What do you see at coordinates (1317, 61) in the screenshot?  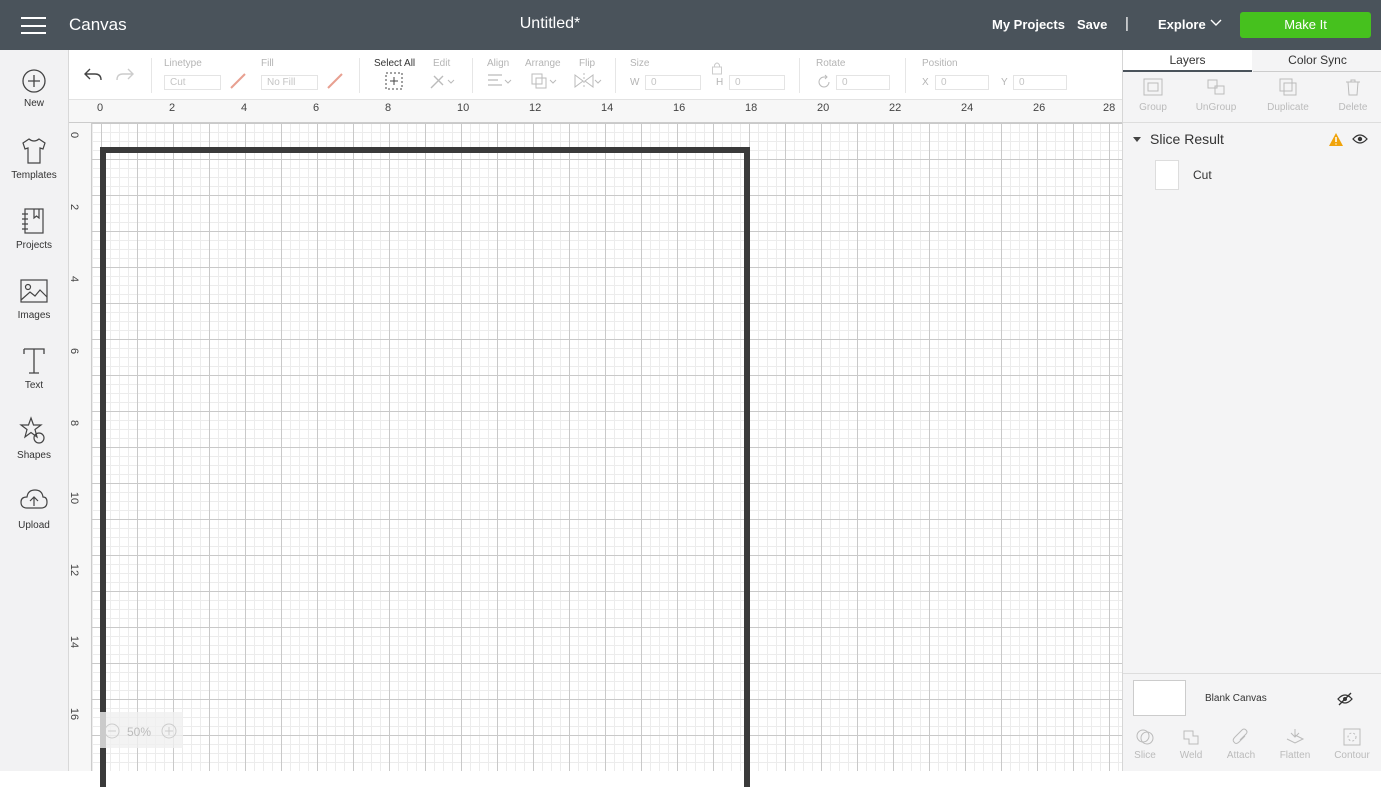 I see `tab-color-sync: Color Sync` at bounding box center [1317, 61].